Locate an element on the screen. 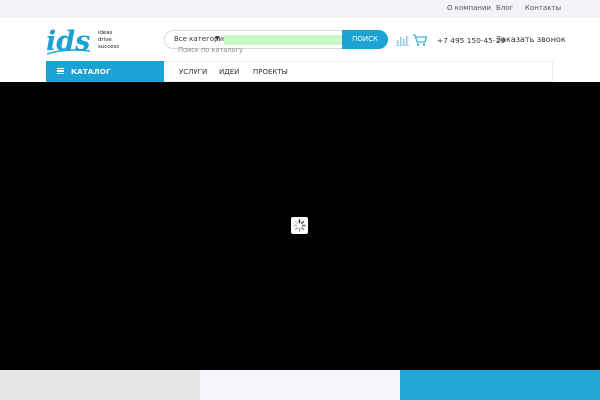  search-input is located at coordinates (283, 40).